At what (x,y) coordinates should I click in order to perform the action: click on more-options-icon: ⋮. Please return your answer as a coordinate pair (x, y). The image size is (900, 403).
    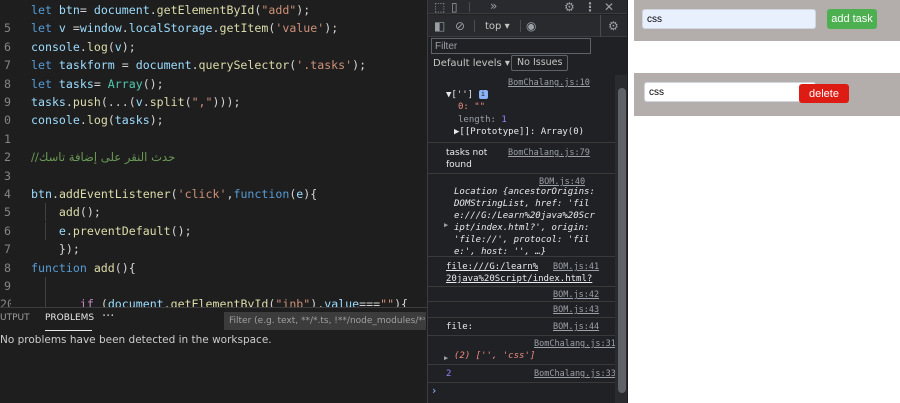
    Looking at the image, I should click on (590, 7).